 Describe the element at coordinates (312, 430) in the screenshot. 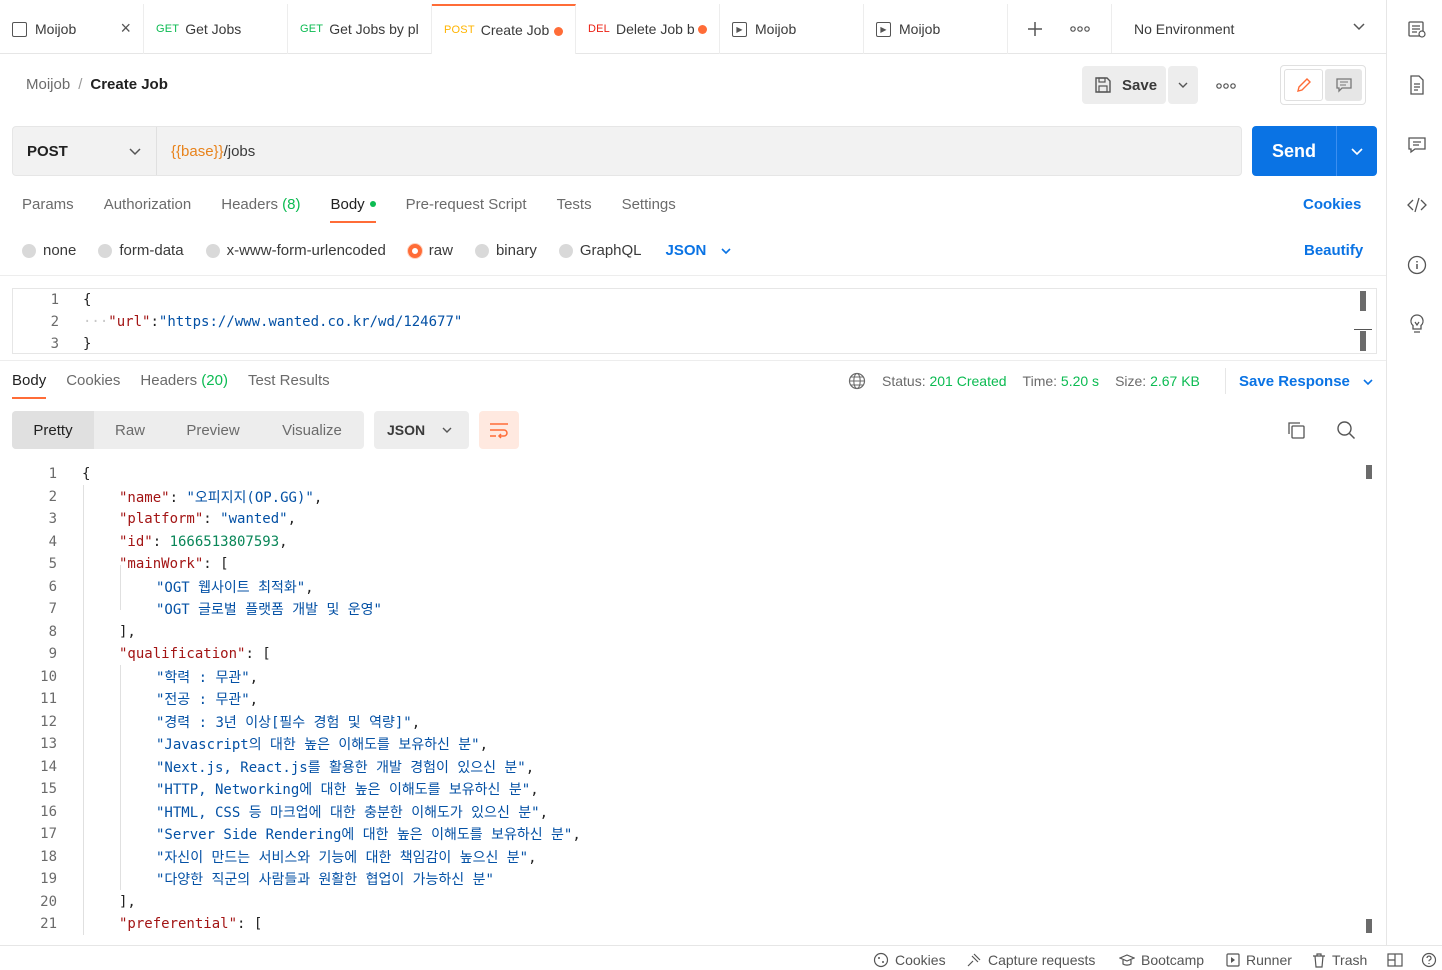

I see `view-visualize: Visualize` at that location.